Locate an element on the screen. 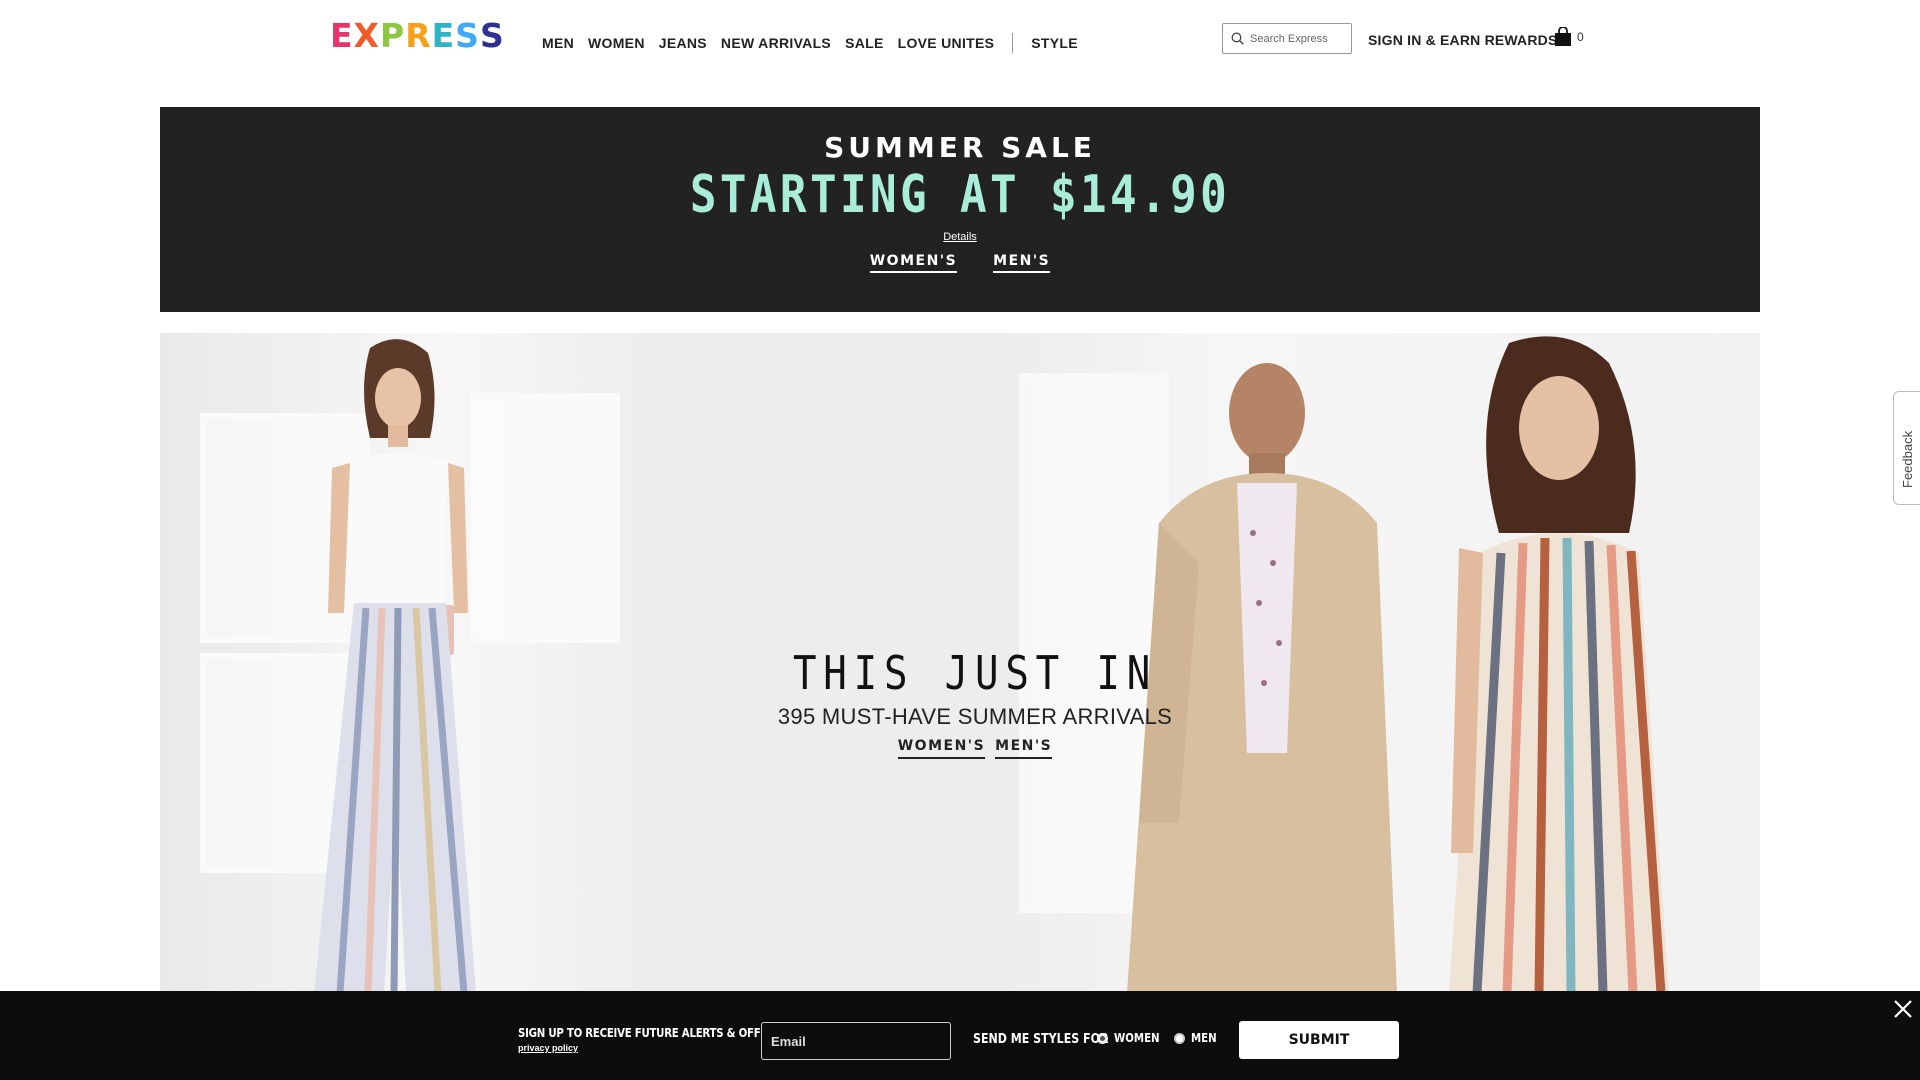  shopping-bag: 0 is located at coordinates (1569, 37).